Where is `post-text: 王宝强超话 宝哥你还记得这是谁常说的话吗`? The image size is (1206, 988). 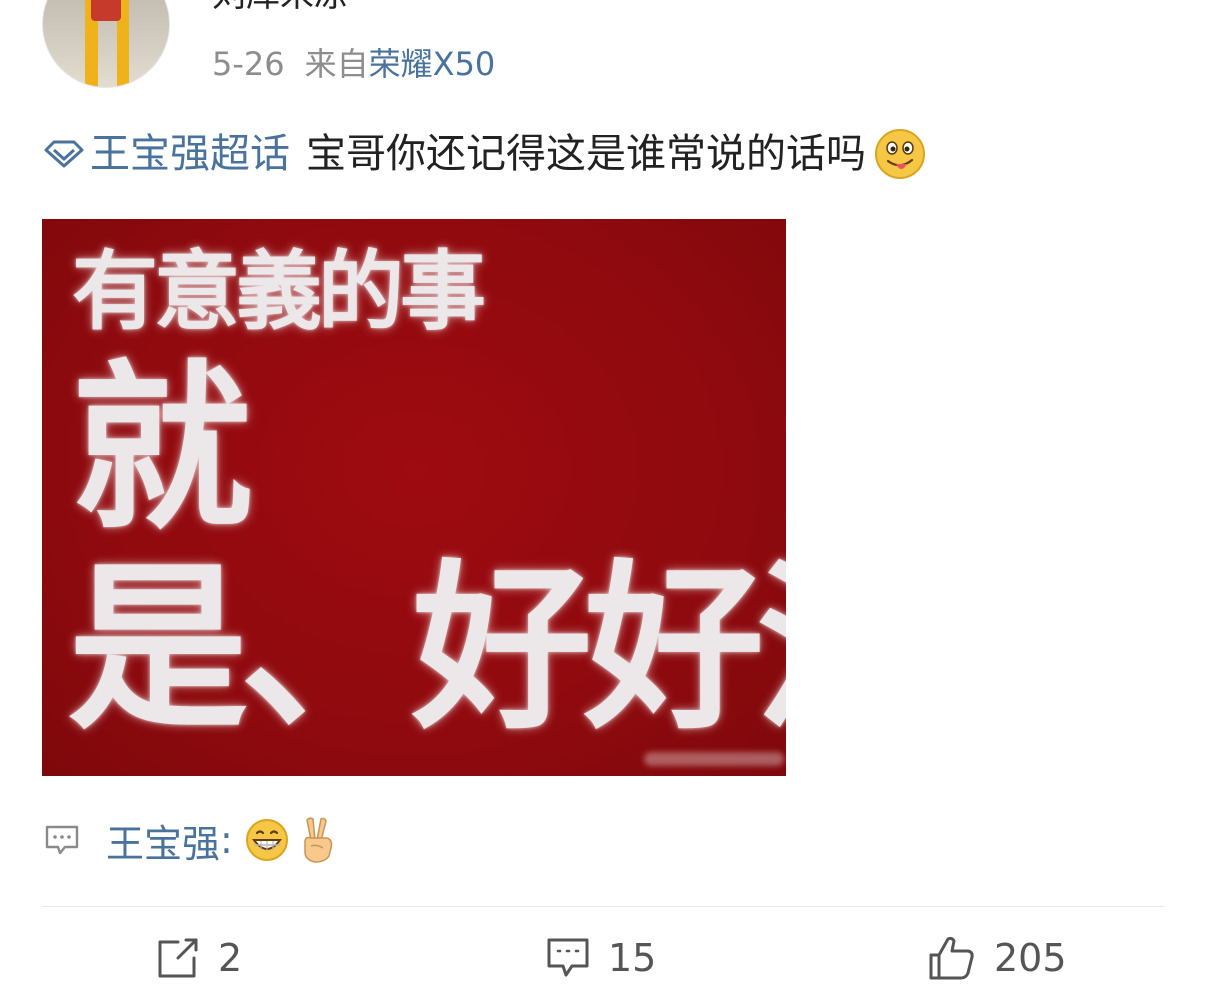
post-text: 王宝强超话 宝哥你还记得这是谁常说的话吗 is located at coordinates (485, 154).